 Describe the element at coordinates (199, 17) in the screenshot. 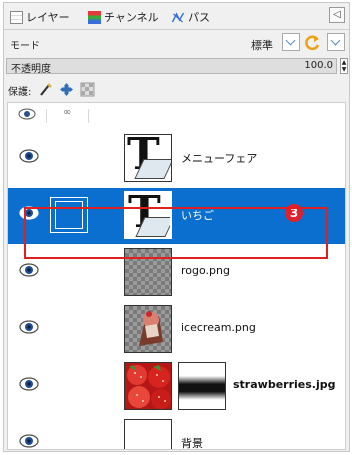

I see `tab-paths-label: パス` at that location.